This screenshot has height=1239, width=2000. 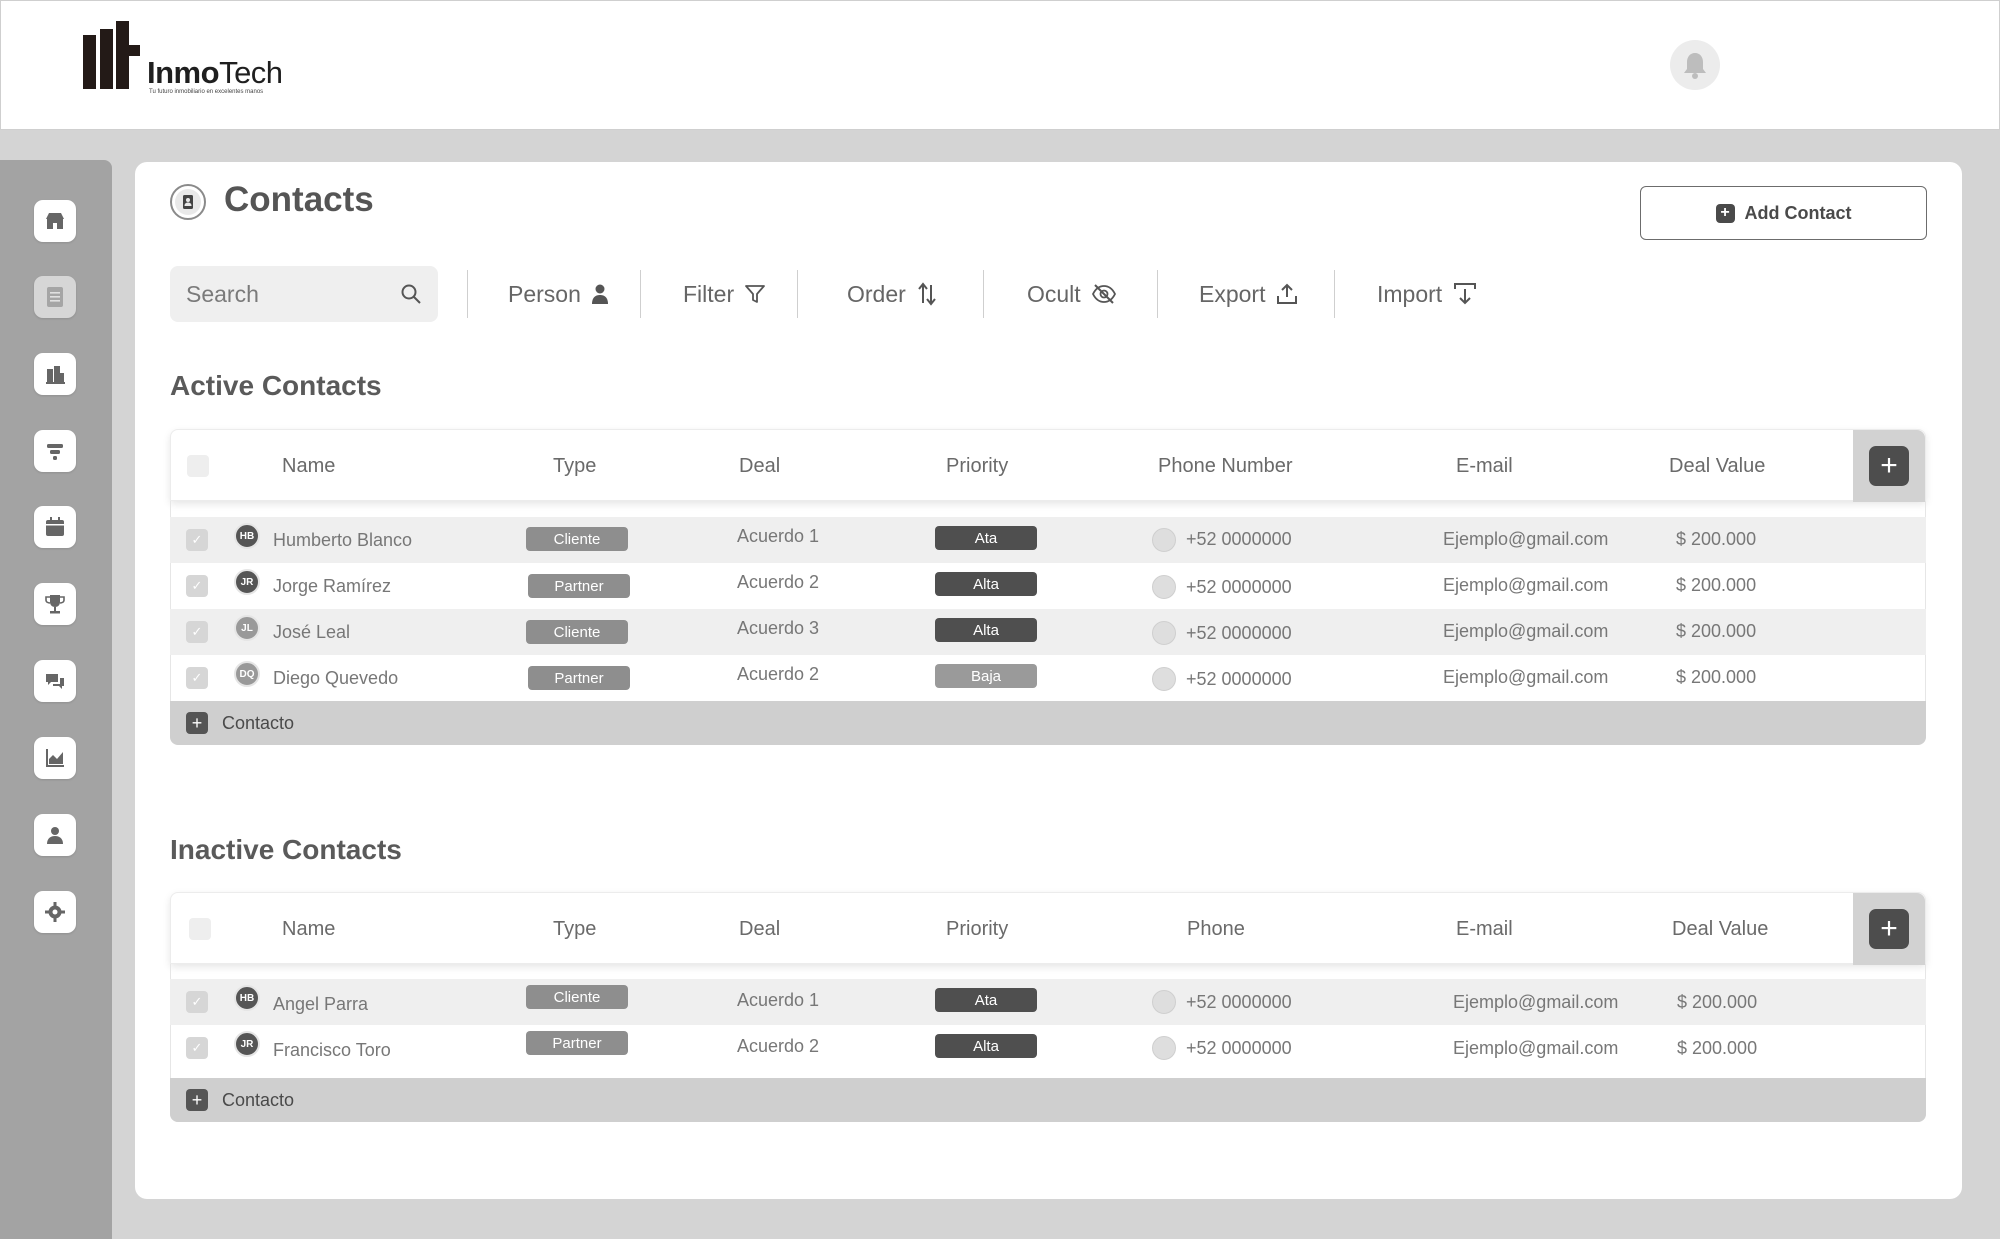 What do you see at coordinates (311, 632) in the screenshot?
I see `contact-name: José Leal` at bounding box center [311, 632].